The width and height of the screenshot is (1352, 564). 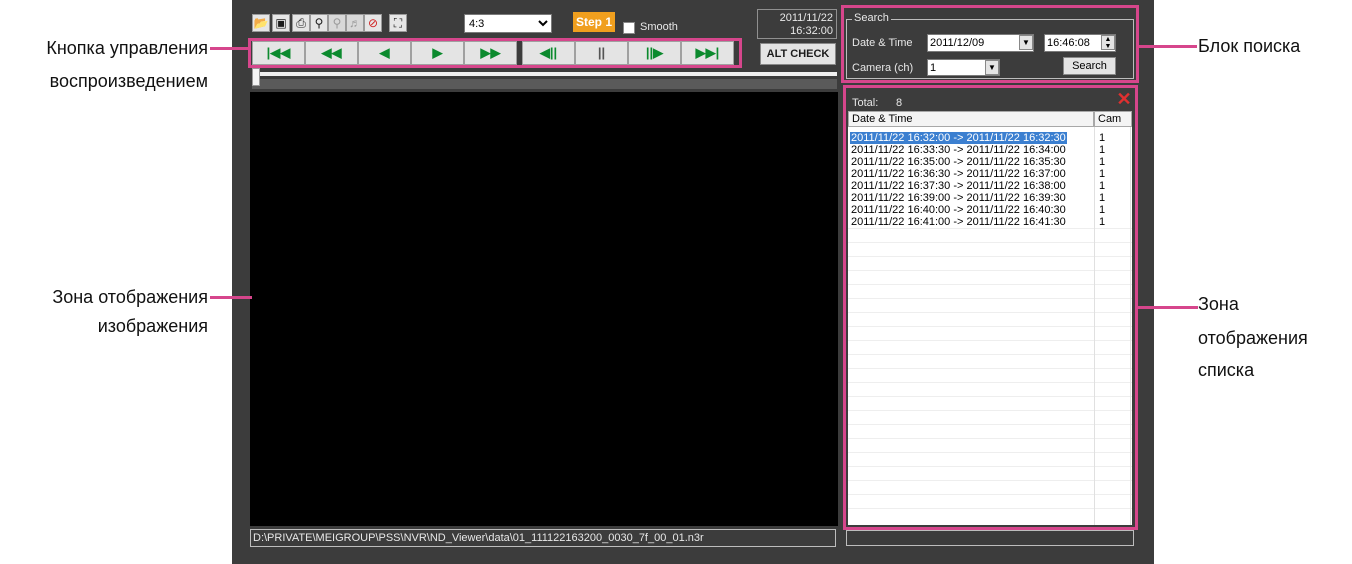 I want to click on alt-check-button: ALT CHECK, so click(x=798, y=54).